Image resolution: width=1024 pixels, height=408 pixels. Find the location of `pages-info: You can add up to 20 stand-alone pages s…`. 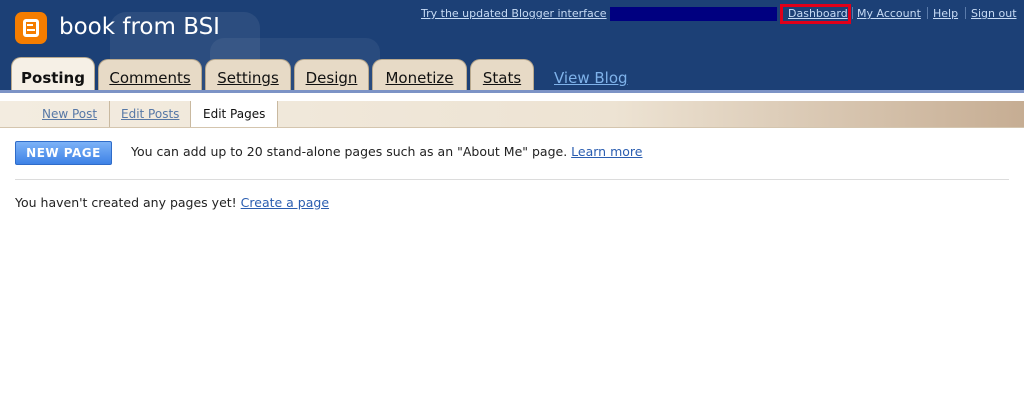

pages-info: You can add up to 20 stand-alone pages s… is located at coordinates (386, 151).